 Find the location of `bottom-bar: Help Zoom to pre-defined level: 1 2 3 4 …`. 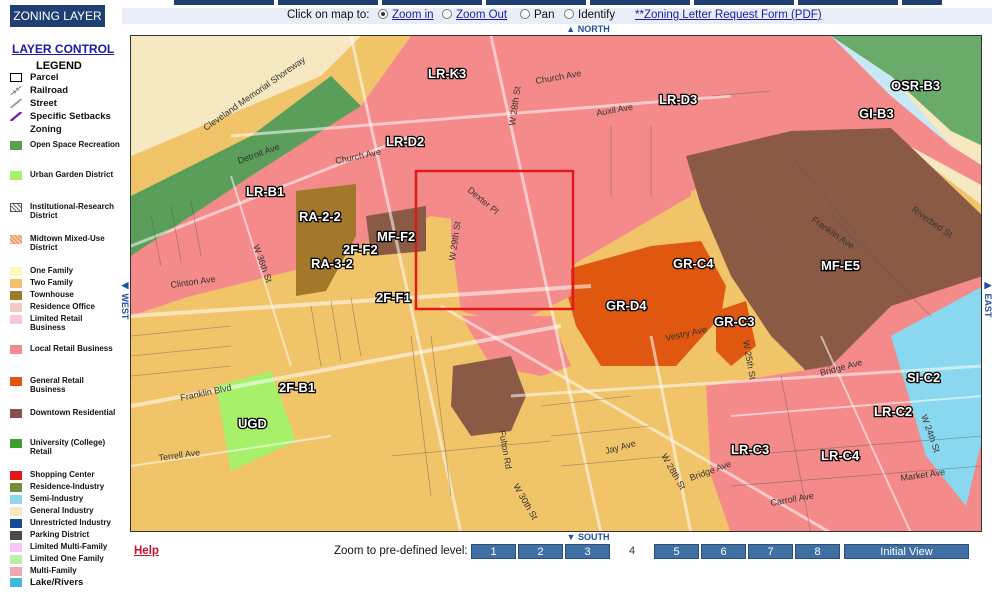

bottom-bar: Help Zoom to pre-defined level: 1 2 3 4 … is located at coordinates (557, 552).